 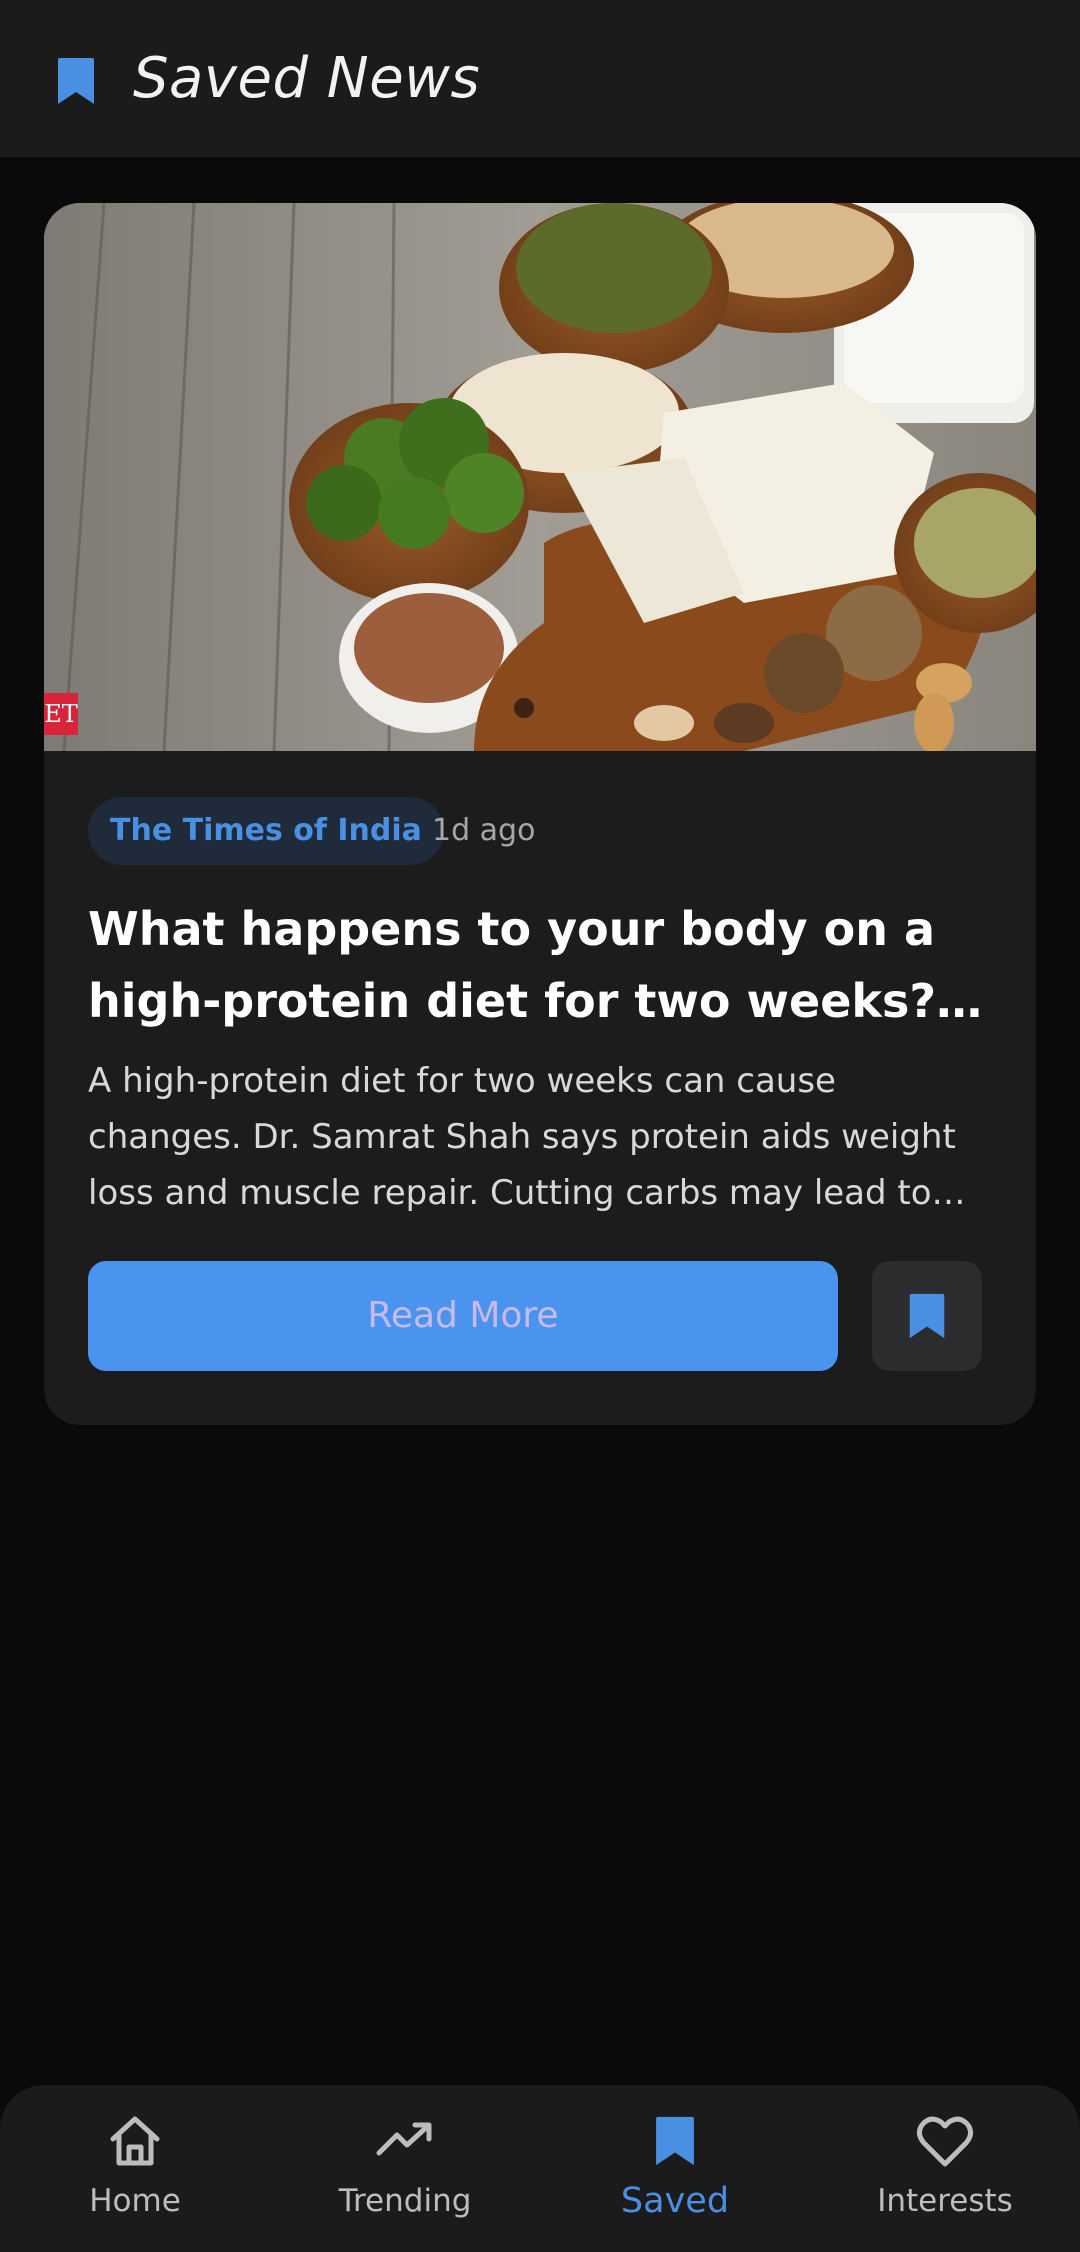 What do you see at coordinates (135, 2141) in the screenshot?
I see `home-icon` at bounding box center [135, 2141].